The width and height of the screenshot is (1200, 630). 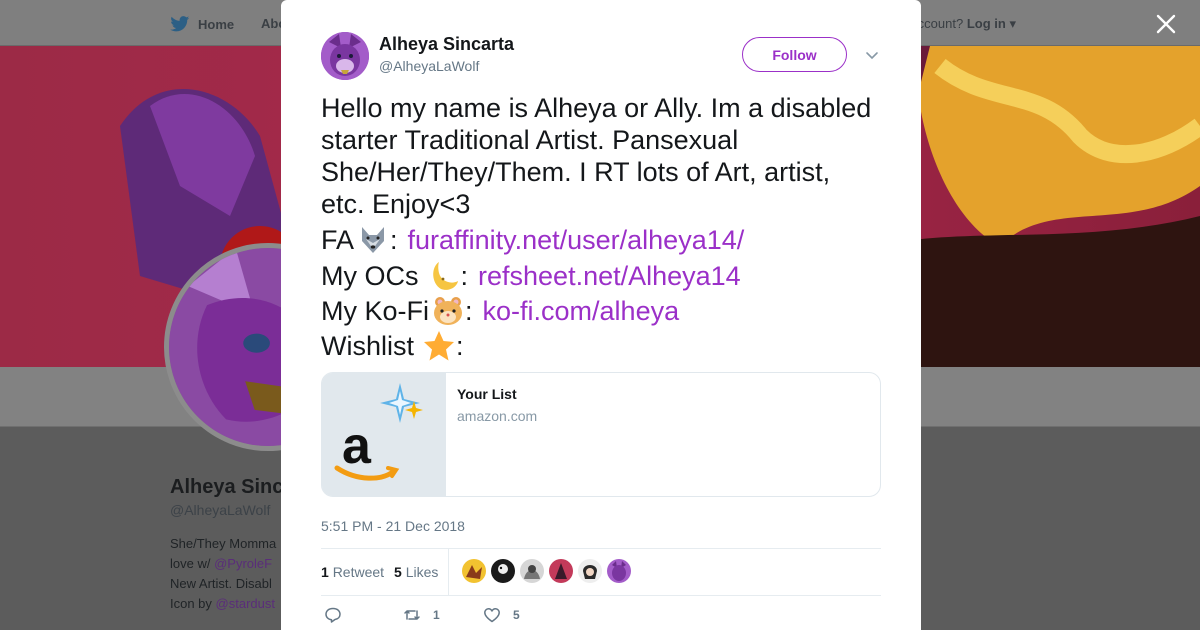 I want to click on background-profile-name: Alheya Sinc, so click(x=227, y=487).